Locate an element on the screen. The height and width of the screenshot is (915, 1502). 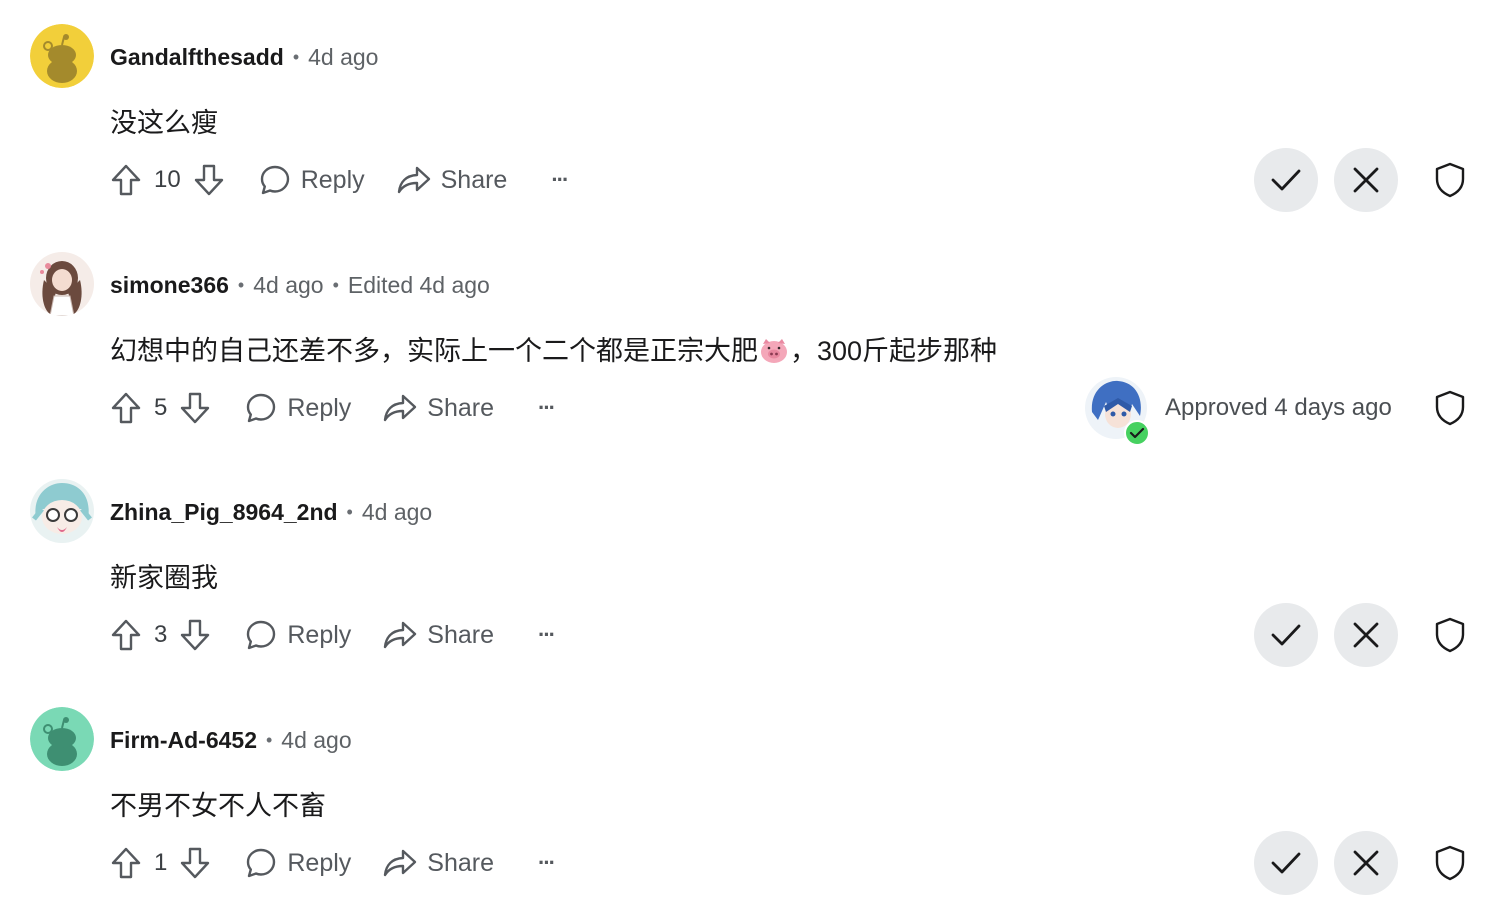
comment-text: 不男不女不人不畜 is located at coordinates (218, 806).